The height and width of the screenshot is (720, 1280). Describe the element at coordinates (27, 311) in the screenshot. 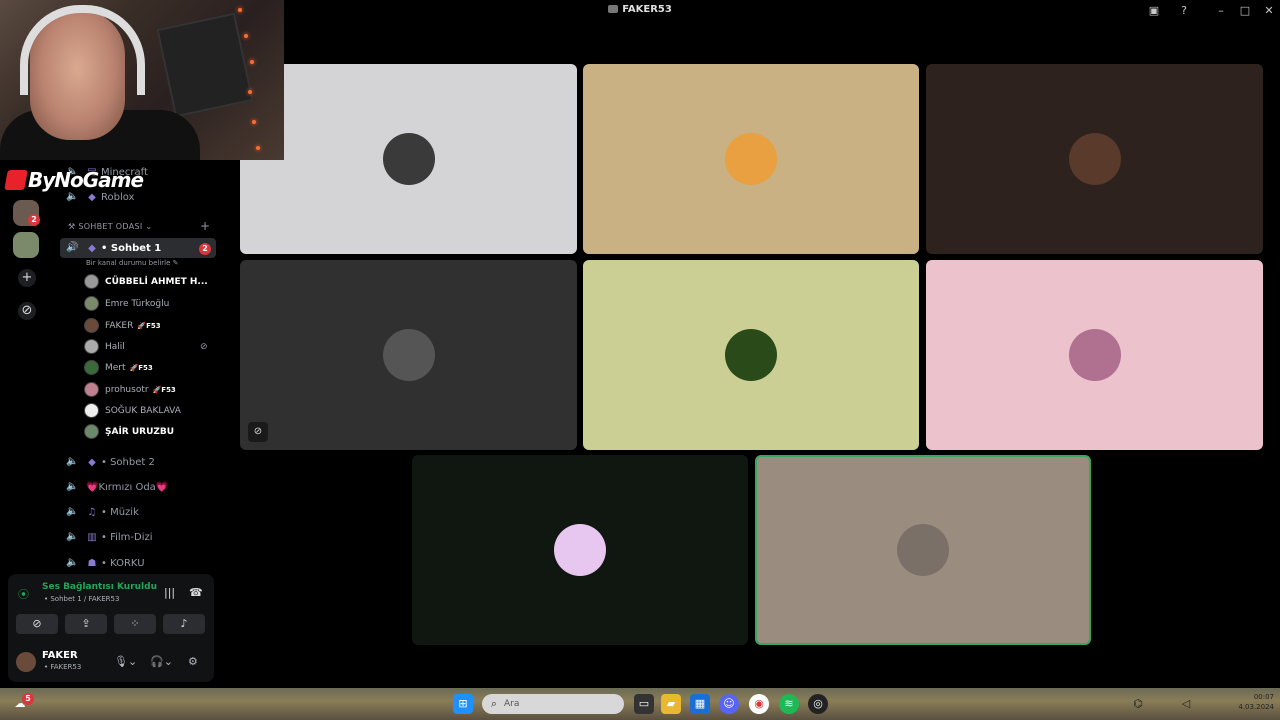

I see `discover-icon: ⊘` at that location.